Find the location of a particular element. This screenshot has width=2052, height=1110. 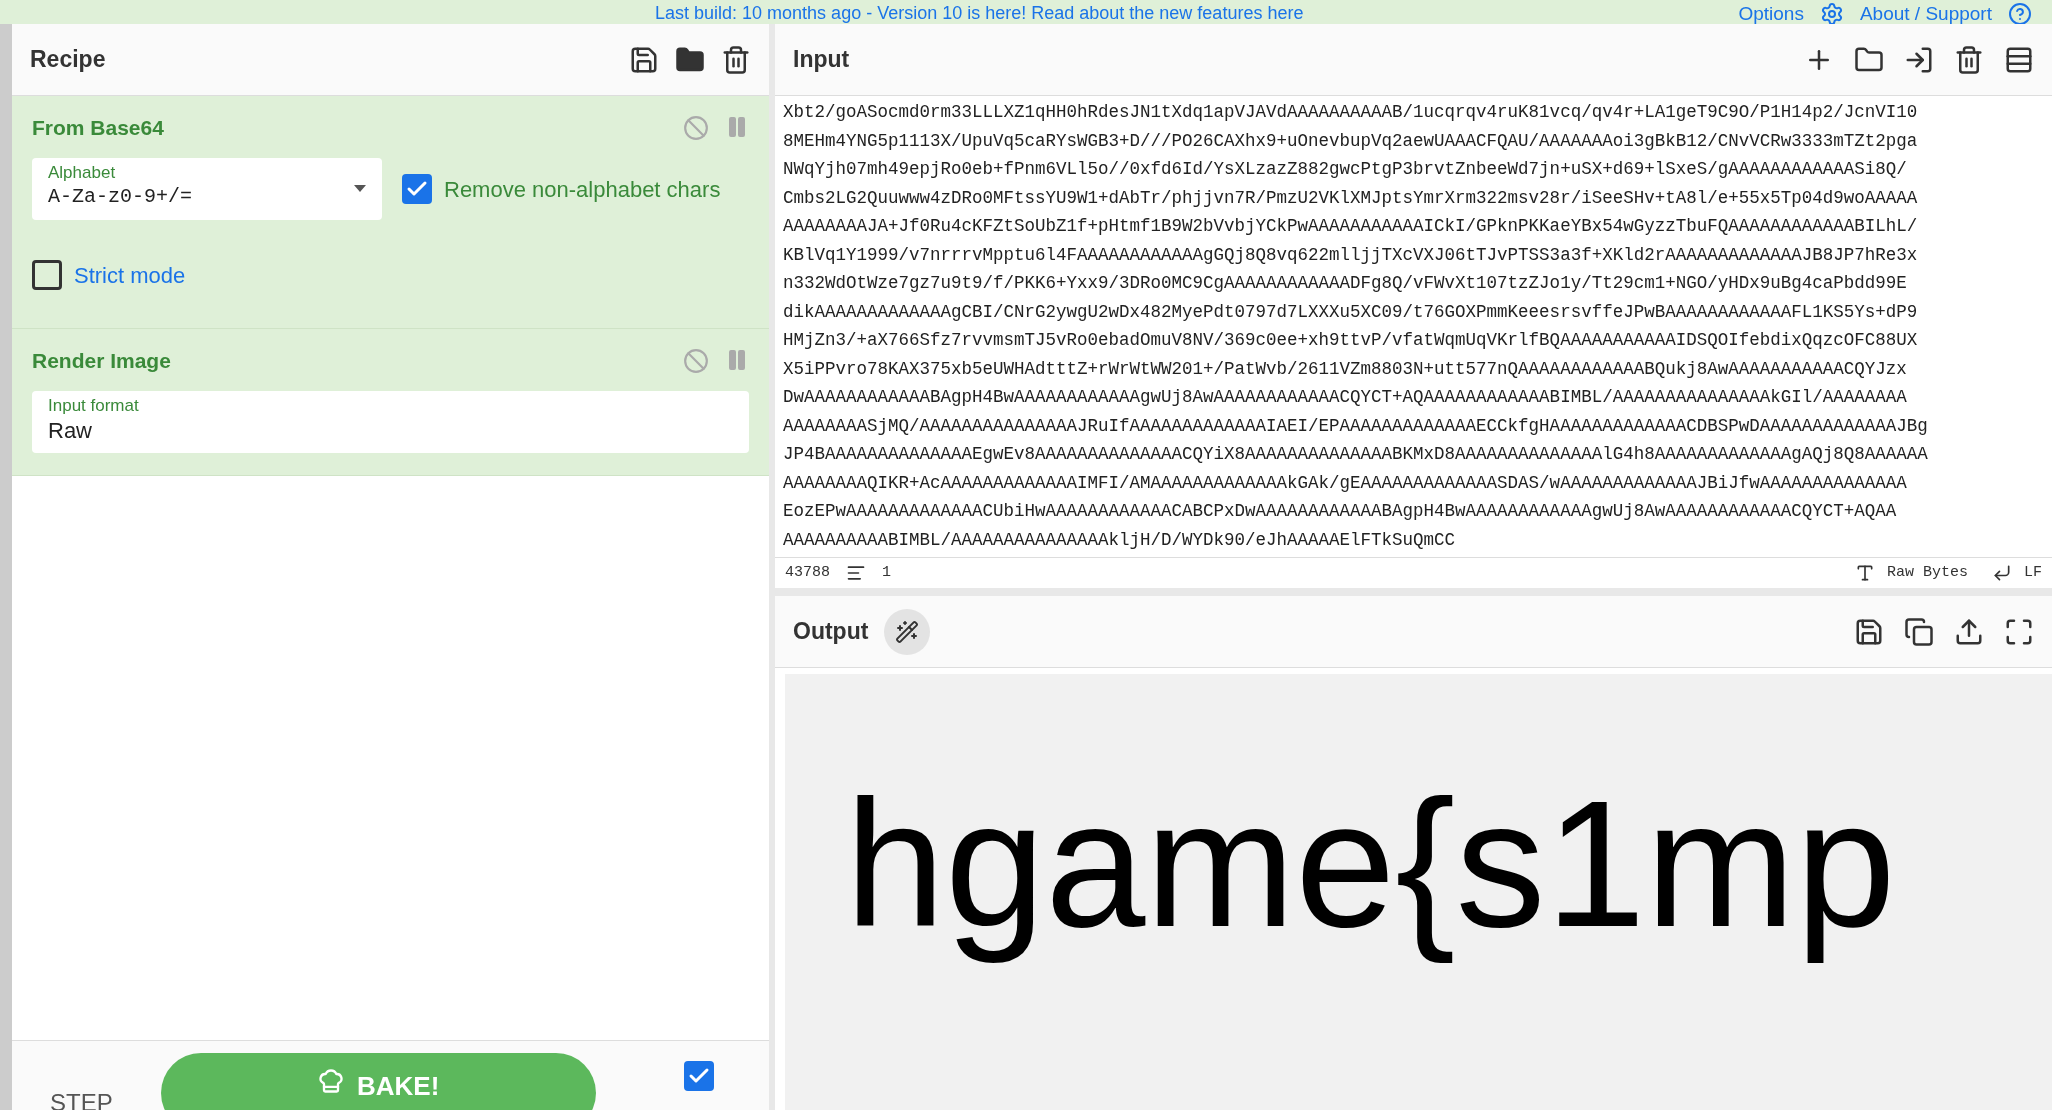

input-text-line: AAAAAAAASjMQ/AAAAAAAAAAAAAAAJRuIfAAAAAAAAAAAAAIAEI/EPAAAAAAAAAAAAAECCkfgHAAAAAAAAAAAAACDBSPwDAAAAAAAAAAAAAJBg is located at coordinates (1356, 426).